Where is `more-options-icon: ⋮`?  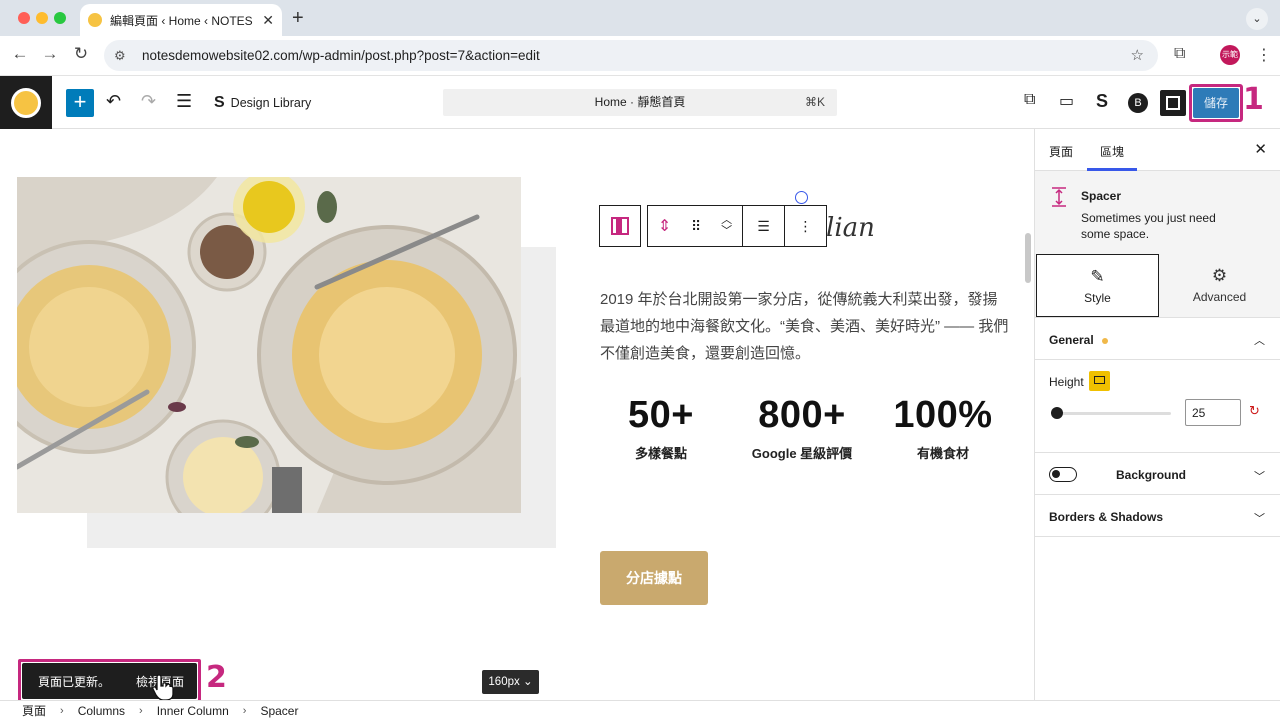 more-options-icon: ⋮ is located at coordinates (805, 225).